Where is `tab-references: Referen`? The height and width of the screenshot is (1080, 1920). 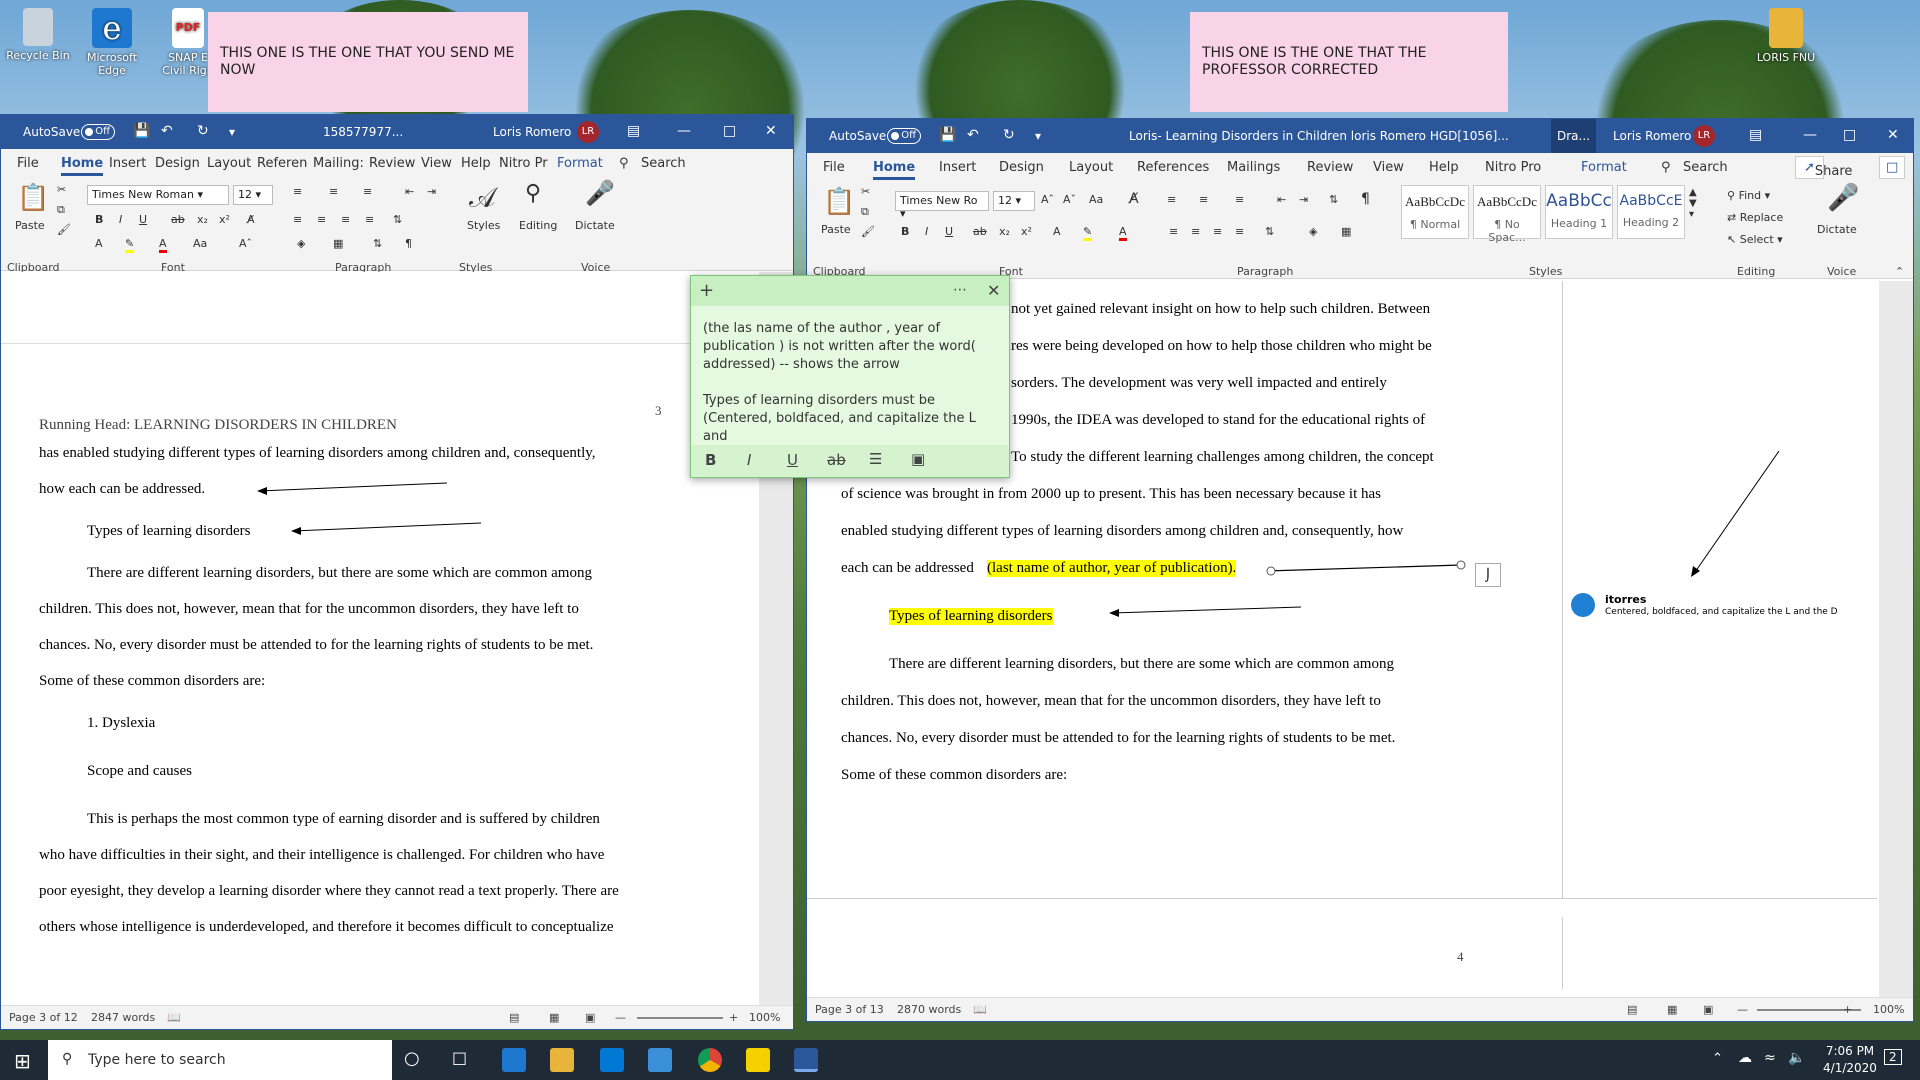 tab-references: Referen is located at coordinates (282, 163).